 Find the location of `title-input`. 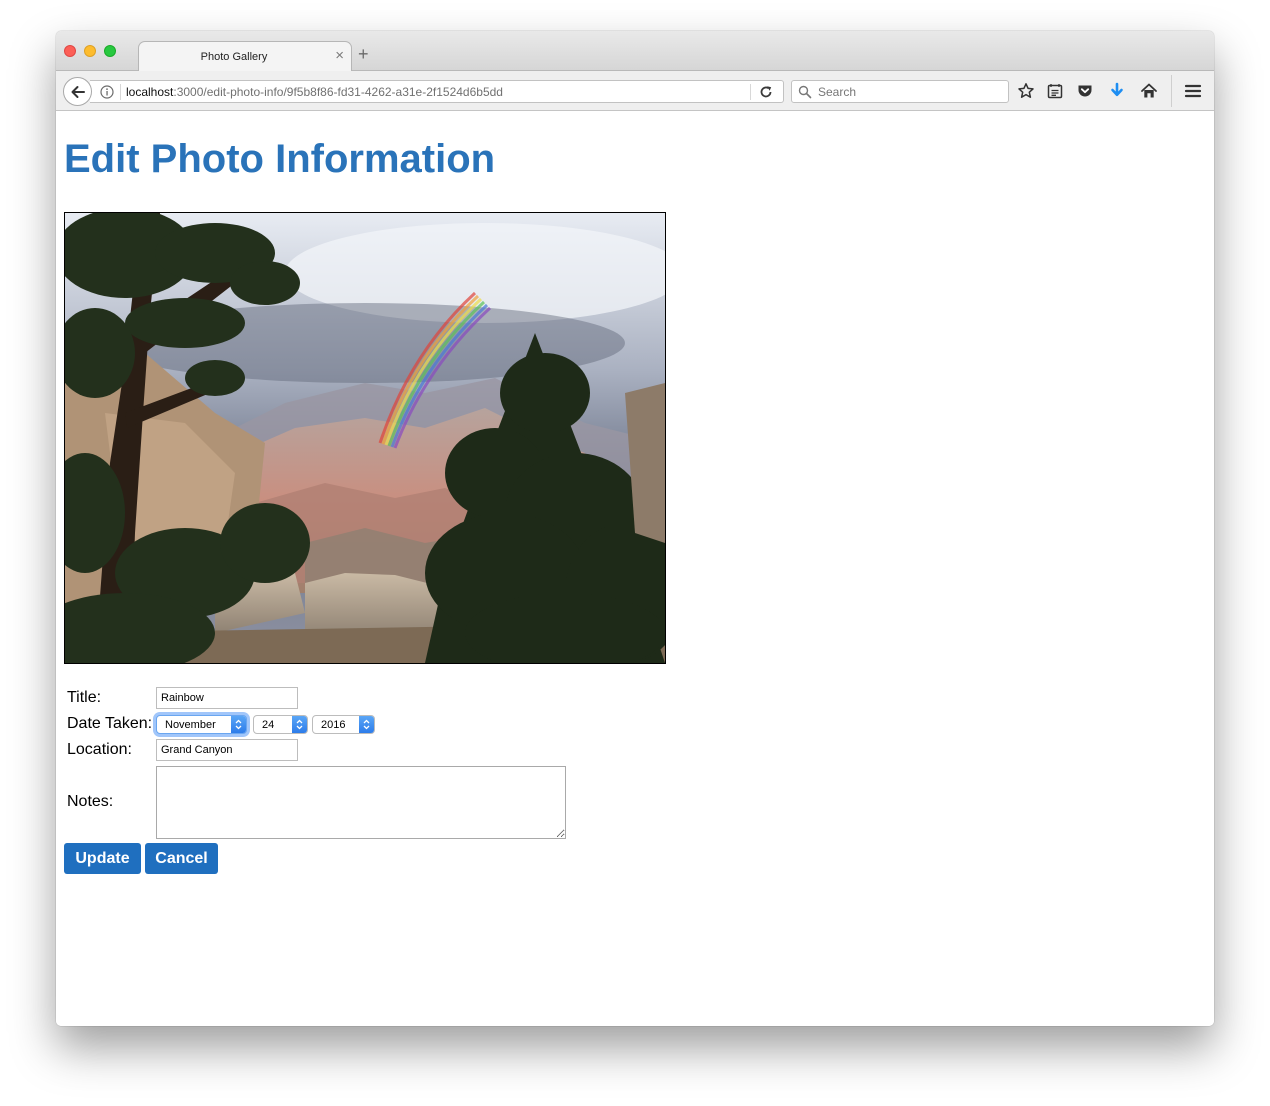

title-input is located at coordinates (227, 698).